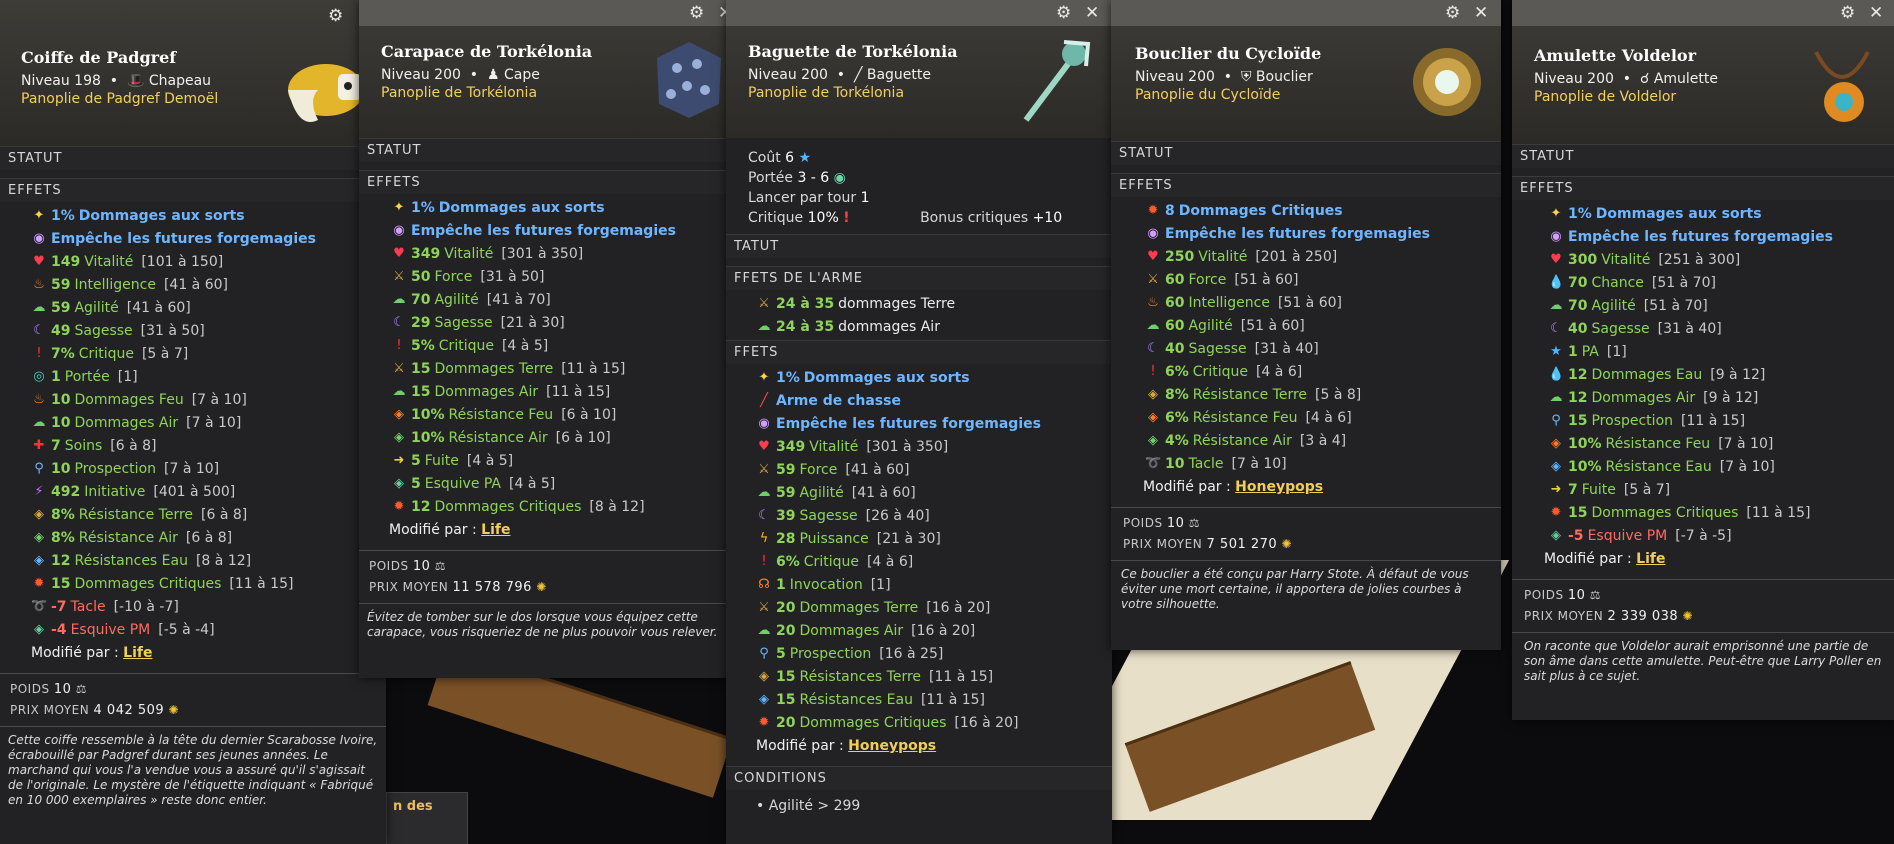  What do you see at coordinates (593, 368) in the screenshot?
I see `effect-range: [11 à 15]` at bounding box center [593, 368].